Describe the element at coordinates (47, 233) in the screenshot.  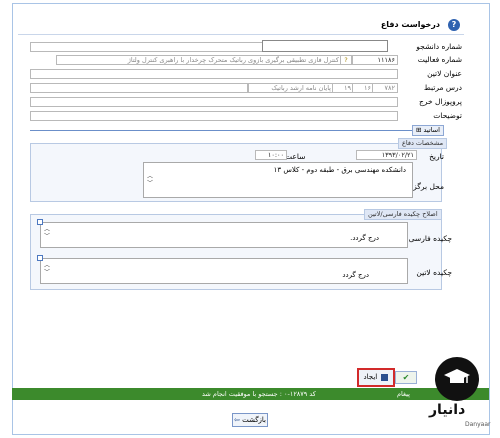
I see `fa-scroll-icon: ︿ ﹀` at that location.